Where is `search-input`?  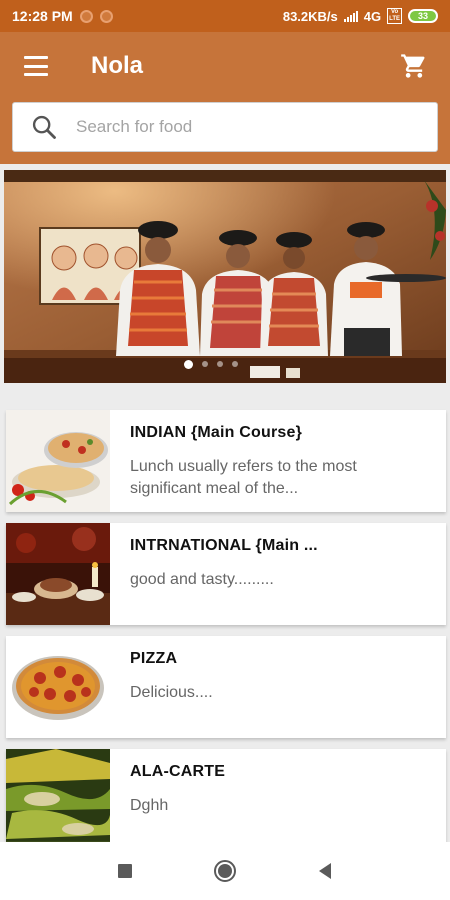
search-input is located at coordinates (236, 127).